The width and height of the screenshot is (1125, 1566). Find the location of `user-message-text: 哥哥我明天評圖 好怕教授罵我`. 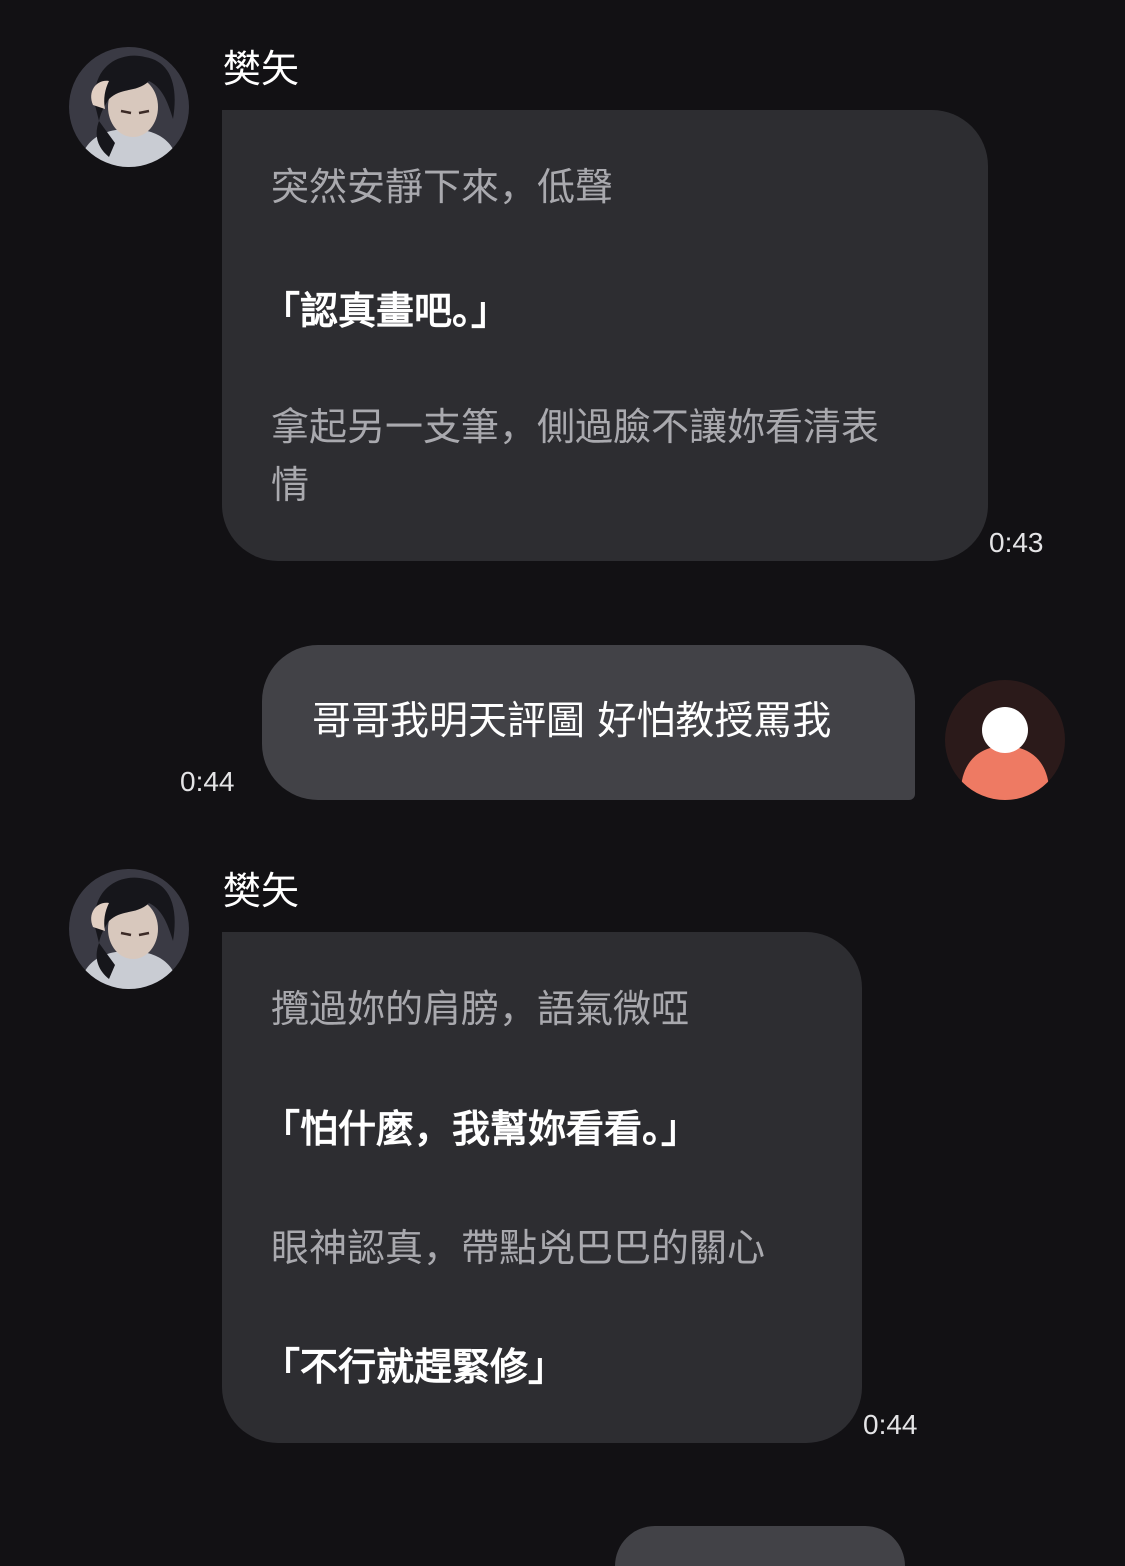

user-message-text: 哥哥我明天評圖 好怕教授罵我 is located at coordinates (572, 721).